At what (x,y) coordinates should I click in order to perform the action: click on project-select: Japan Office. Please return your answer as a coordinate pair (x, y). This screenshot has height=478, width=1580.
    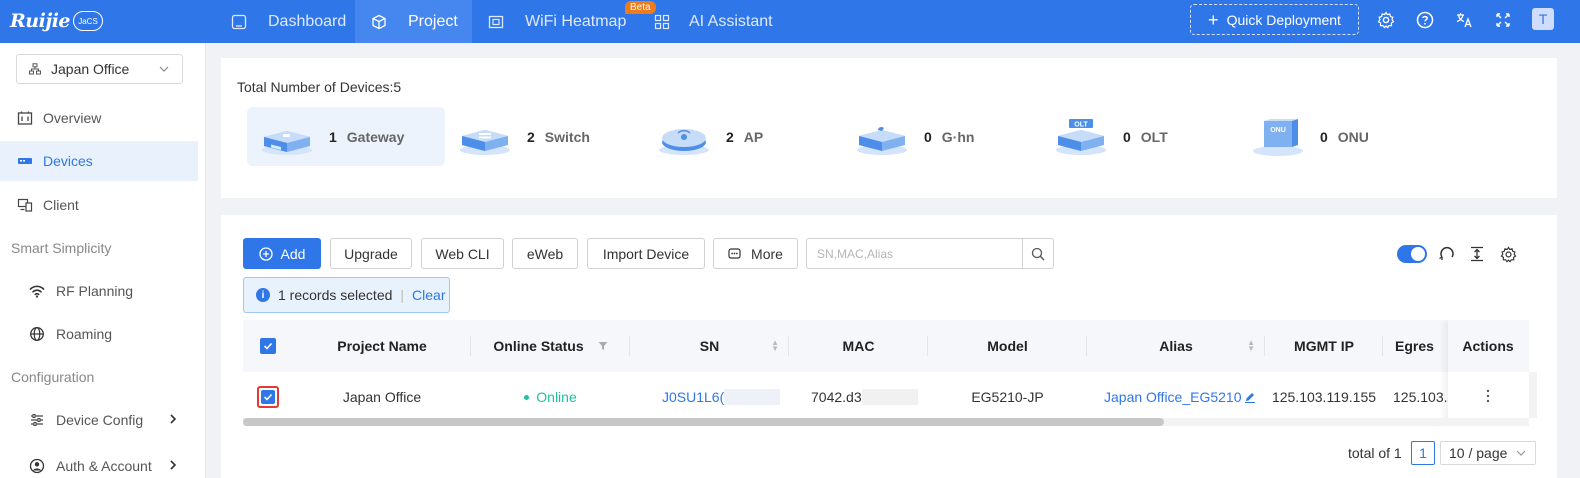
    Looking at the image, I should click on (99, 69).